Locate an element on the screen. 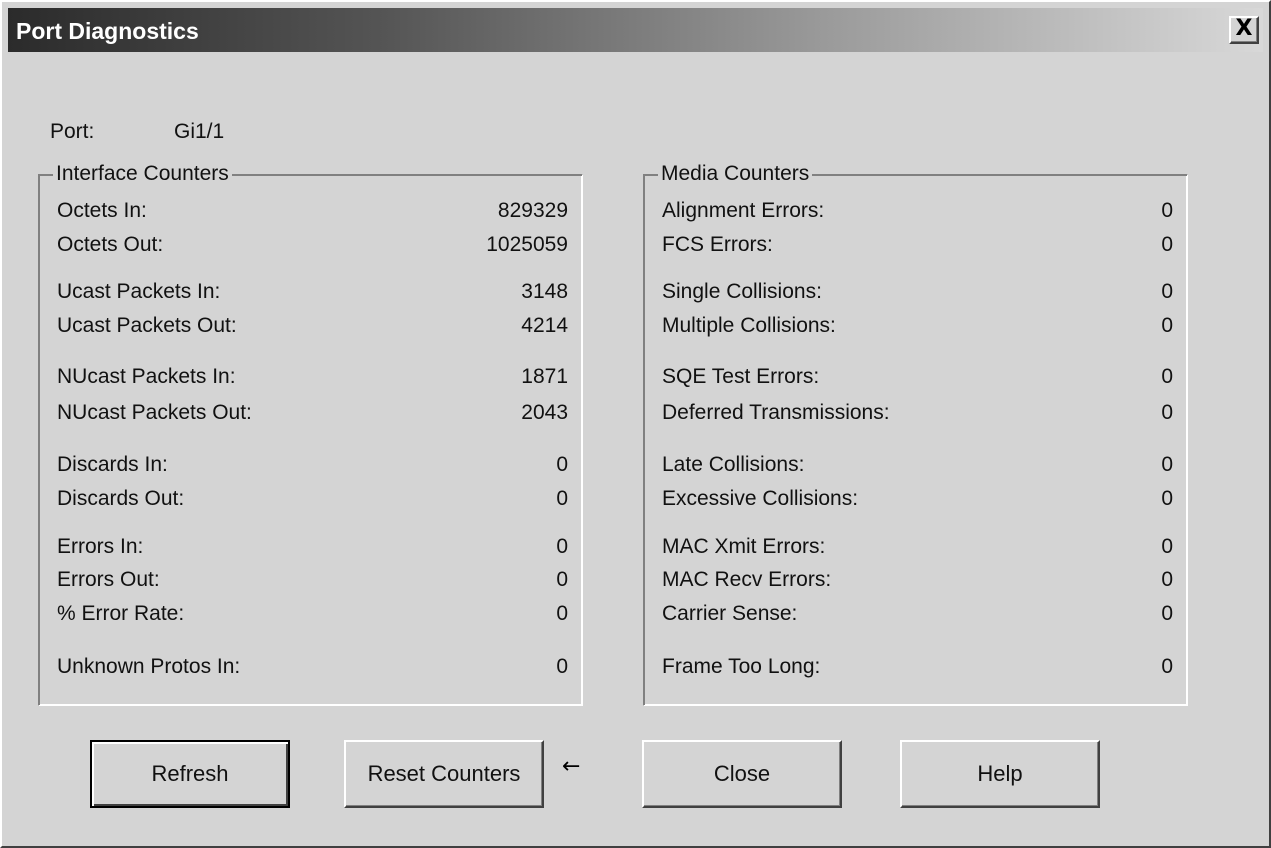  help-button: Help is located at coordinates (1000, 774).